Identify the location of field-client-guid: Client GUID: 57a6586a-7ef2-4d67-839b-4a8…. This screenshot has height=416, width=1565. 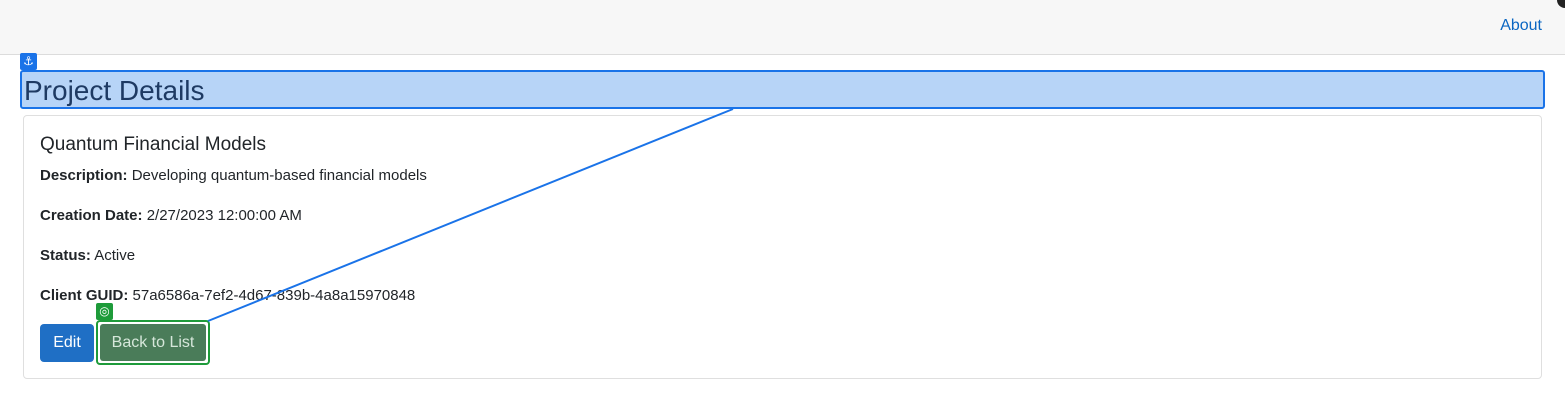
(227, 295).